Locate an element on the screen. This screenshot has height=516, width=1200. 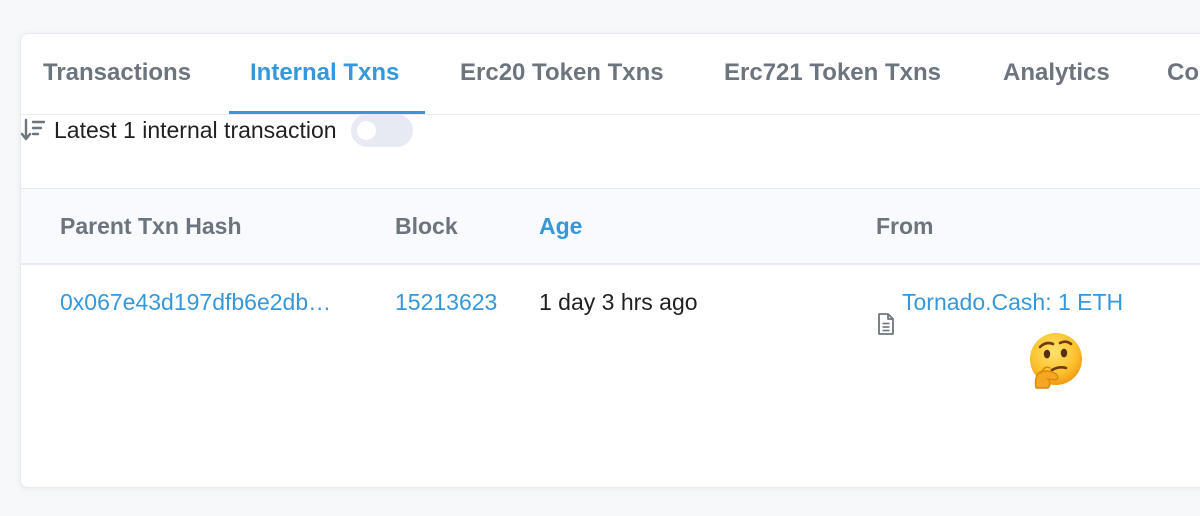
tab-internal-txns: Internal Txns is located at coordinates (324, 74).